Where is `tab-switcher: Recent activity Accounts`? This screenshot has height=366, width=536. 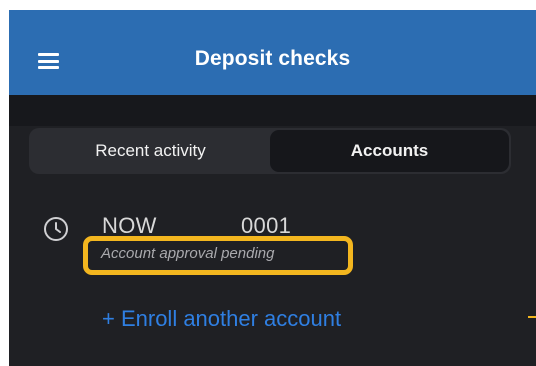
tab-switcher: Recent activity Accounts is located at coordinates (270, 151).